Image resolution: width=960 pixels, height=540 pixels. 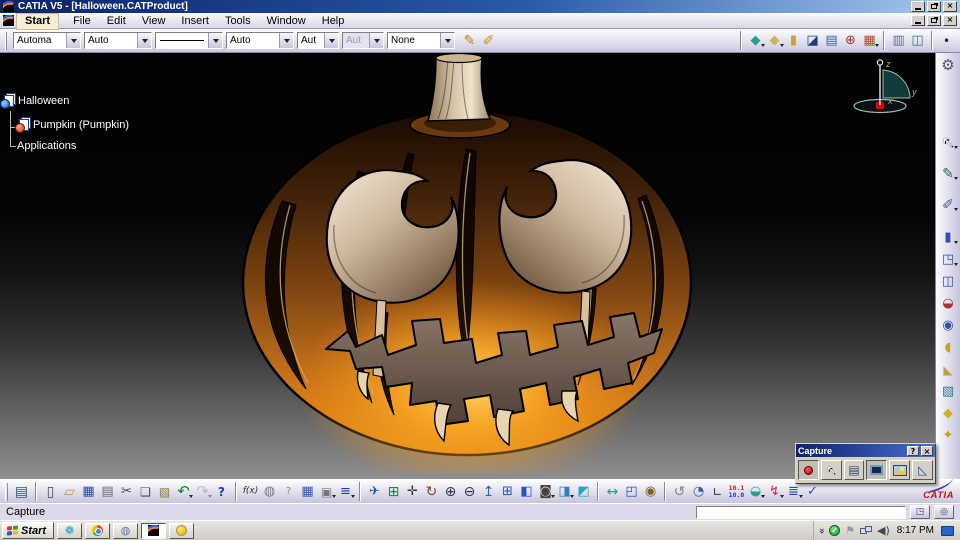 I want to click on painter-icon: ✎, so click(x=469, y=40).